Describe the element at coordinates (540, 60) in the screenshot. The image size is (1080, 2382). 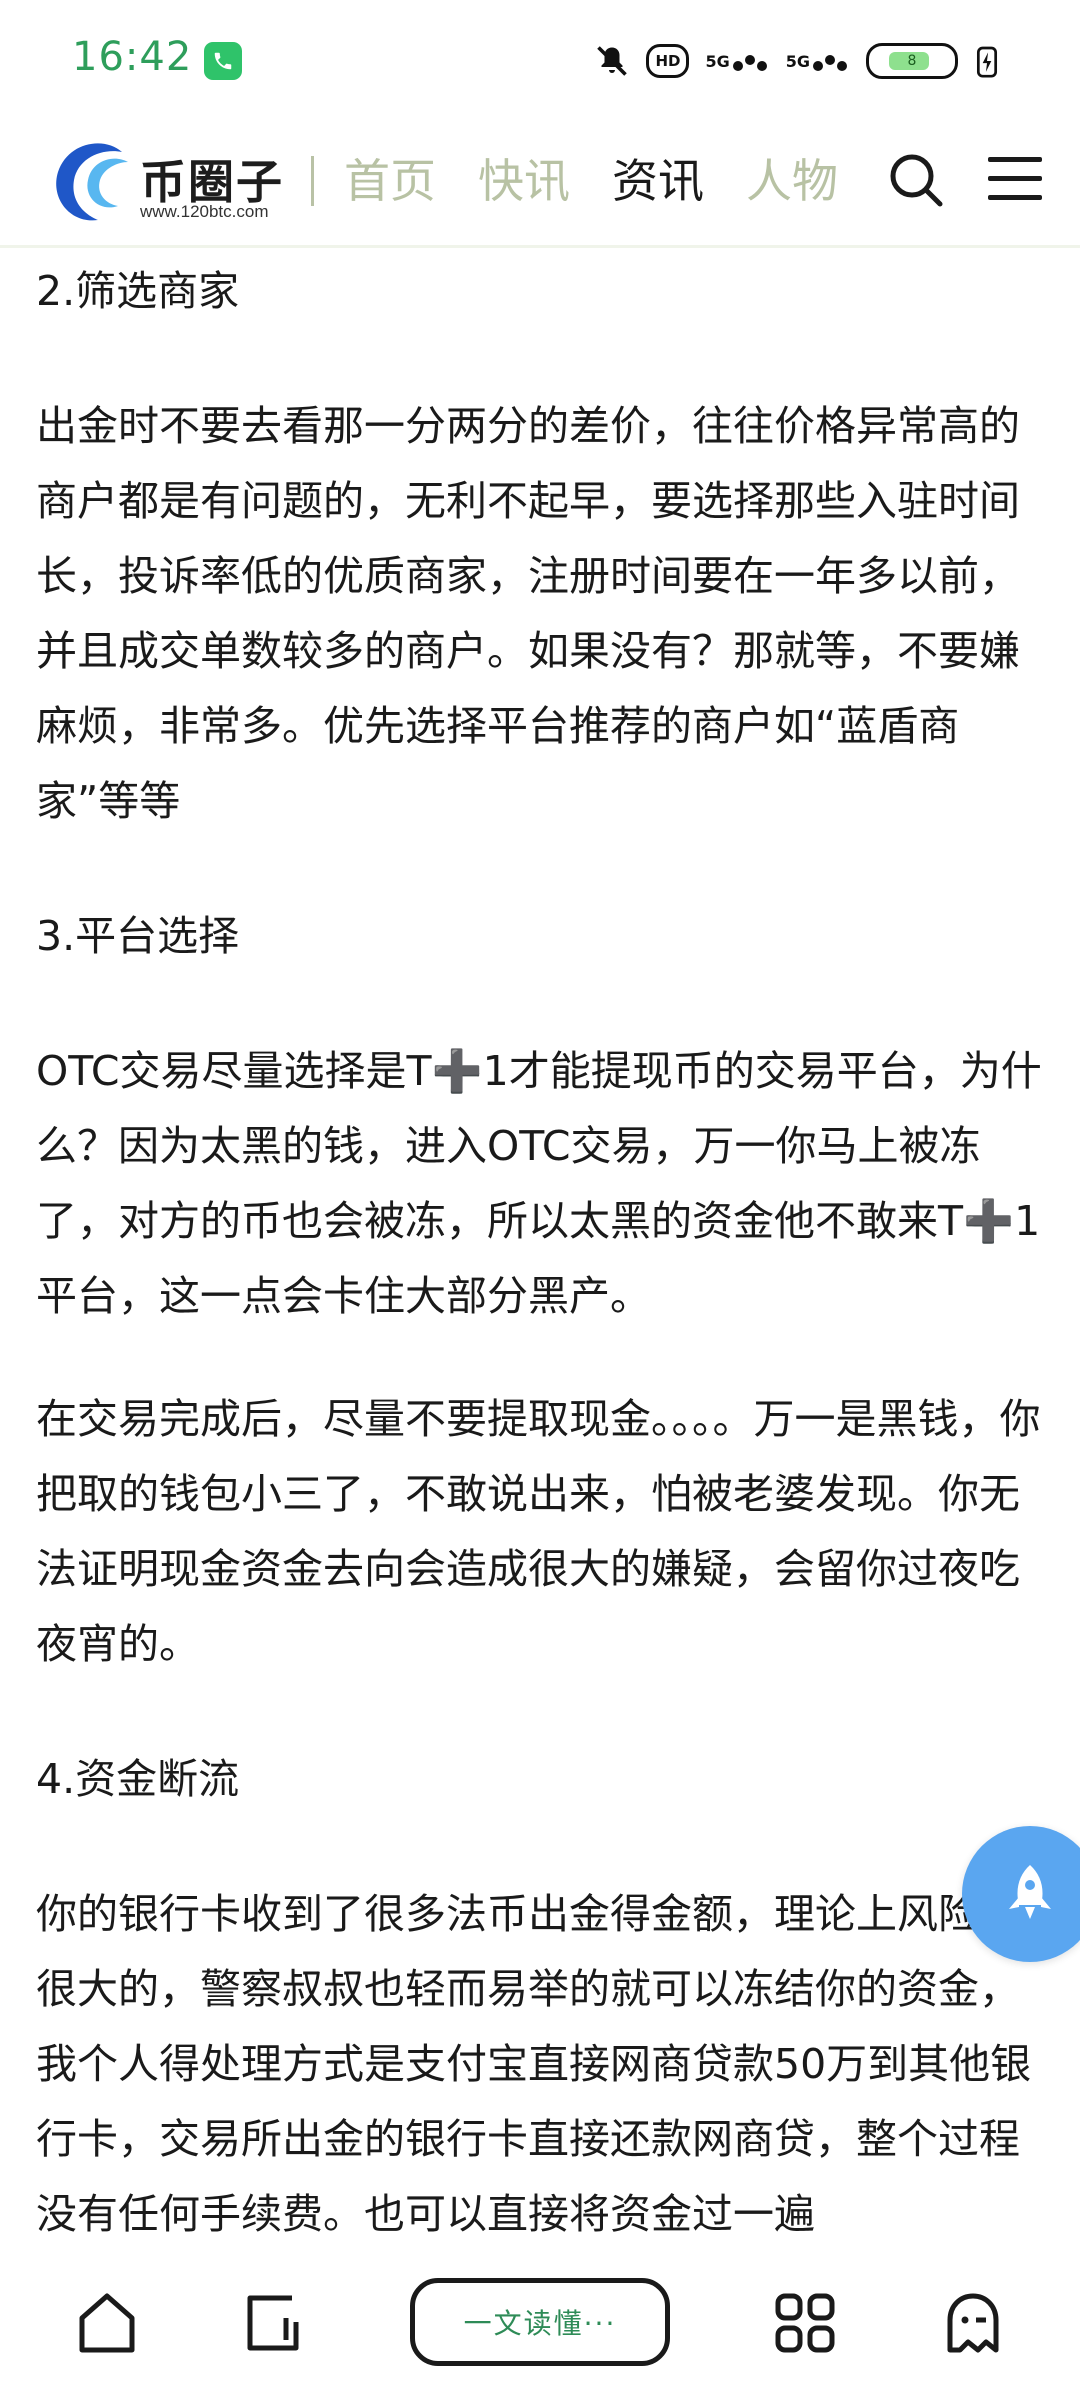
I see `status-bar: 16:42 HD 5G 5G 8` at that location.